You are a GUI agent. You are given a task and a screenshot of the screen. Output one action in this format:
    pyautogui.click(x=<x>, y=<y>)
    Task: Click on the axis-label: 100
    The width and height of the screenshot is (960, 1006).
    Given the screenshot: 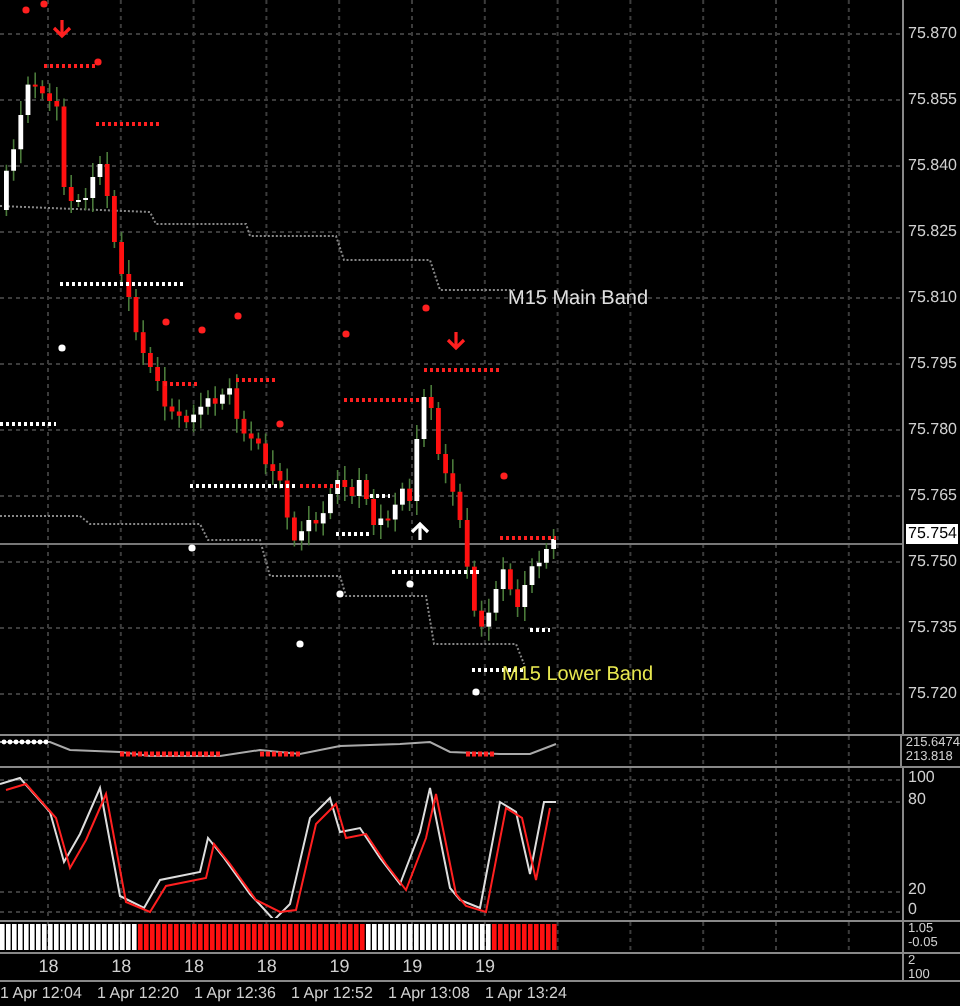 What is the action you would take?
    pyautogui.click(x=921, y=777)
    